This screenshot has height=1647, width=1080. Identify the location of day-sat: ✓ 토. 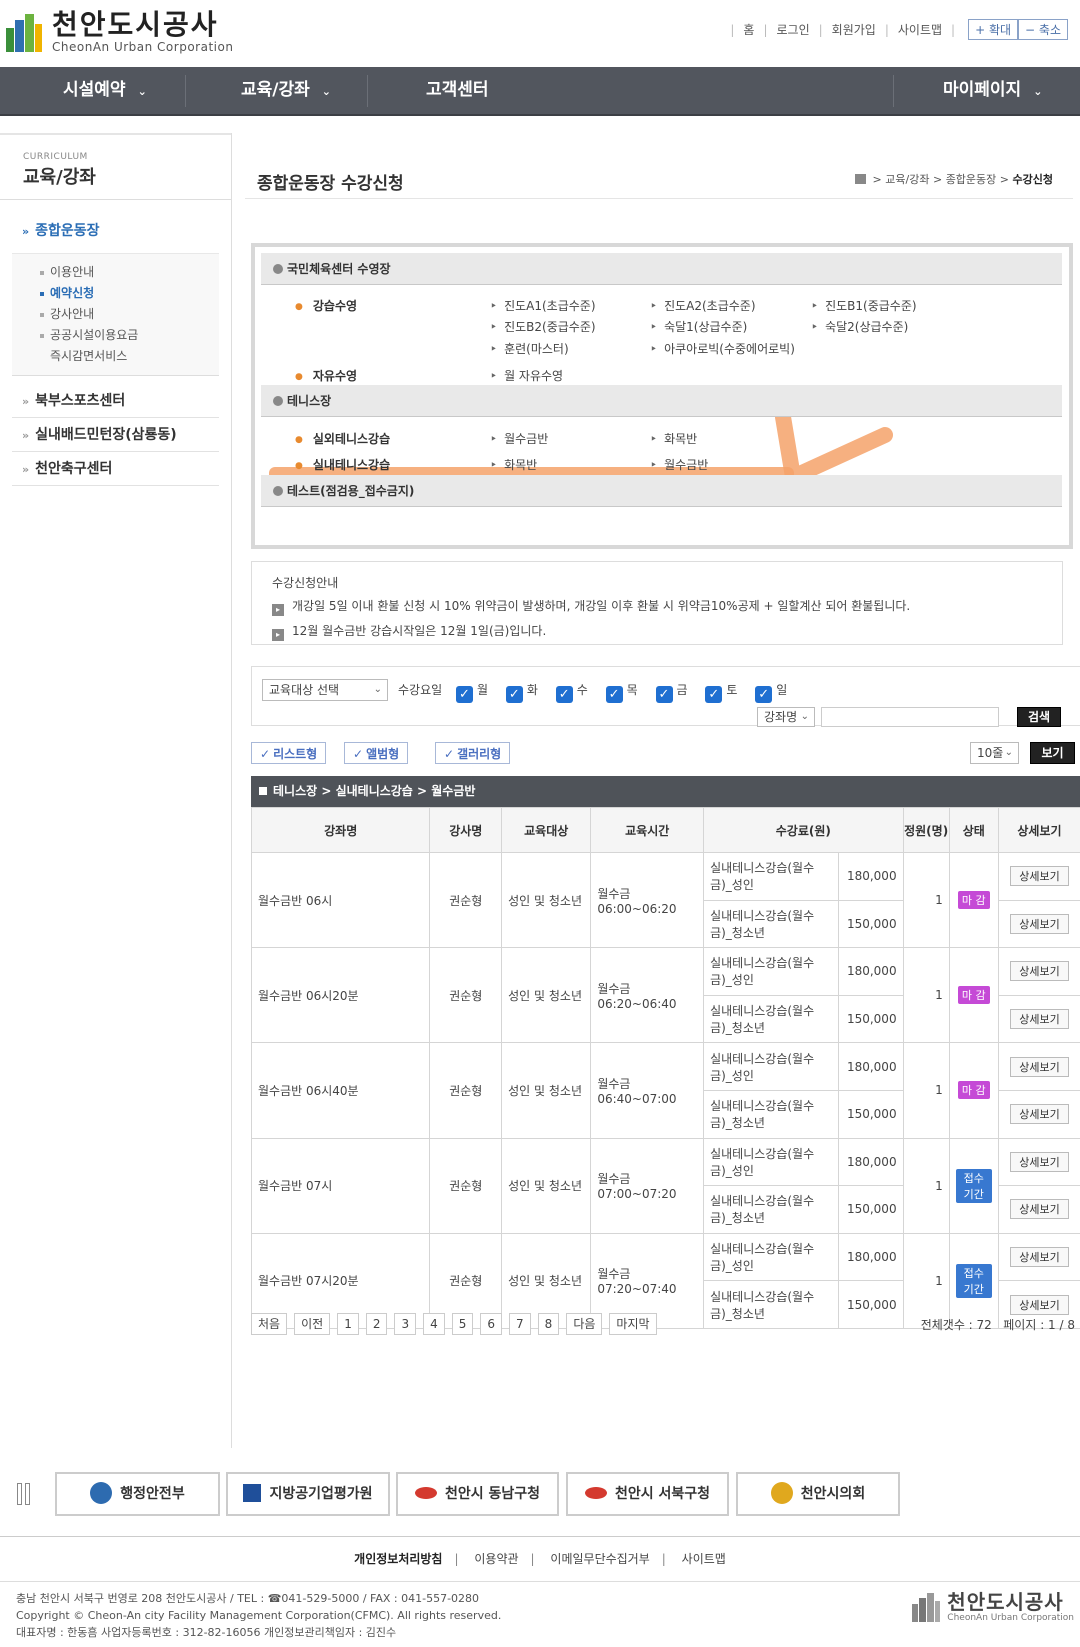
(721, 693).